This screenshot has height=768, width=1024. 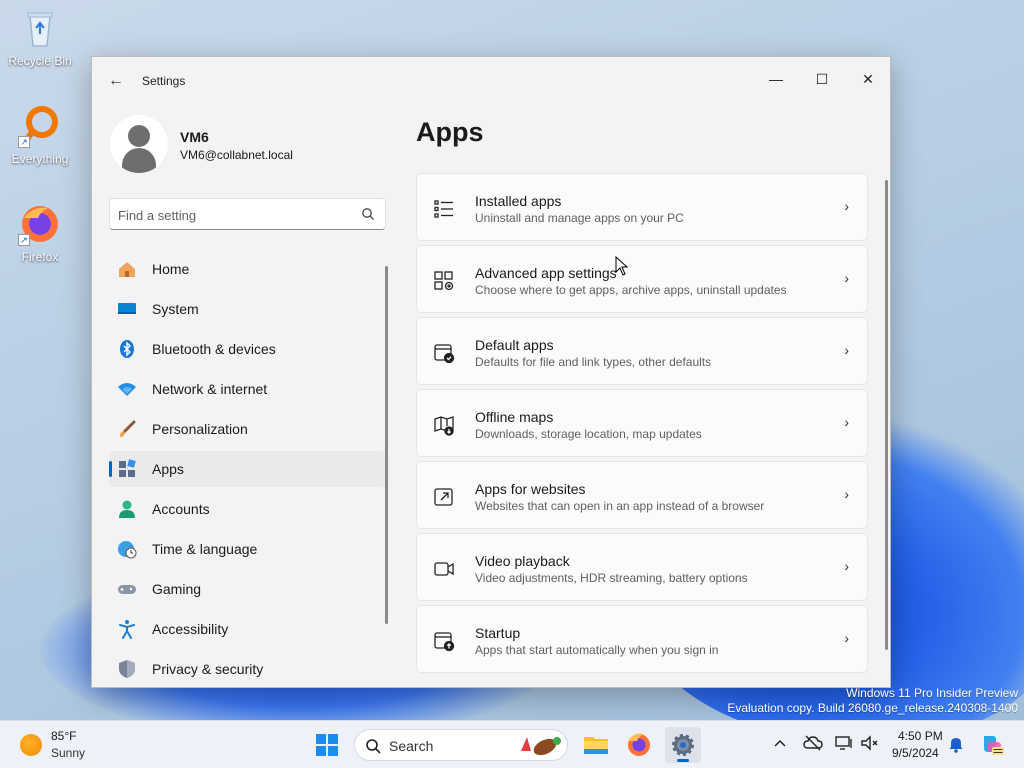 What do you see at coordinates (127, 509) in the screenshot?
I see `accounts-icon` at bounding box center [127, 509].